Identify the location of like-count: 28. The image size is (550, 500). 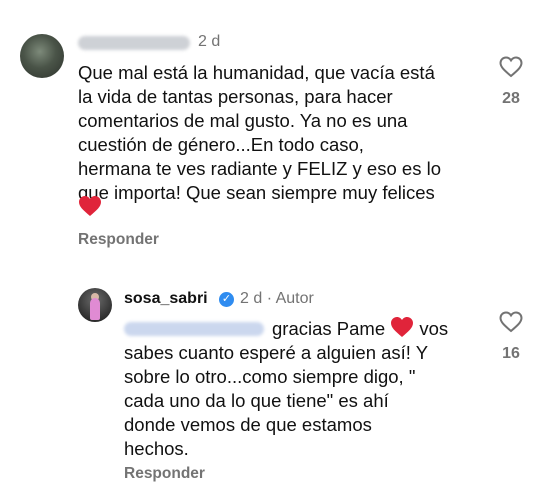
(511, 98).